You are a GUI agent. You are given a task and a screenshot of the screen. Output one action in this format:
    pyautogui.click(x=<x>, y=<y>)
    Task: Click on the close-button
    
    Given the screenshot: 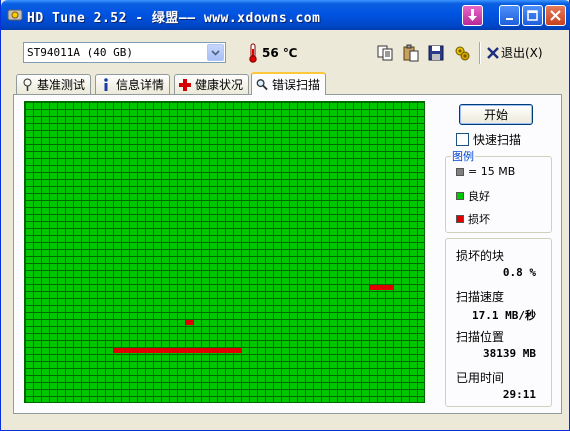 What is the action you would take?
    pyautogui.click(x=555, y=15)
    